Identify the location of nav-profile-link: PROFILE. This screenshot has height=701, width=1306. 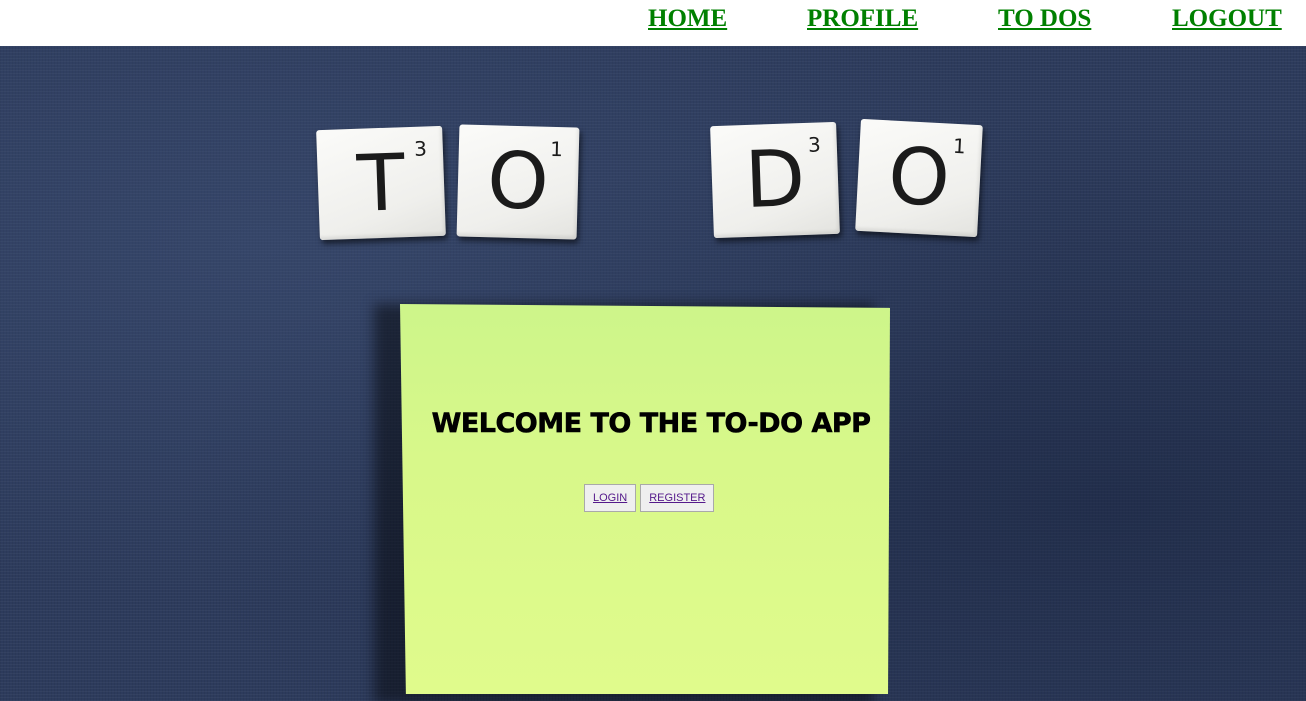
(862, 19).